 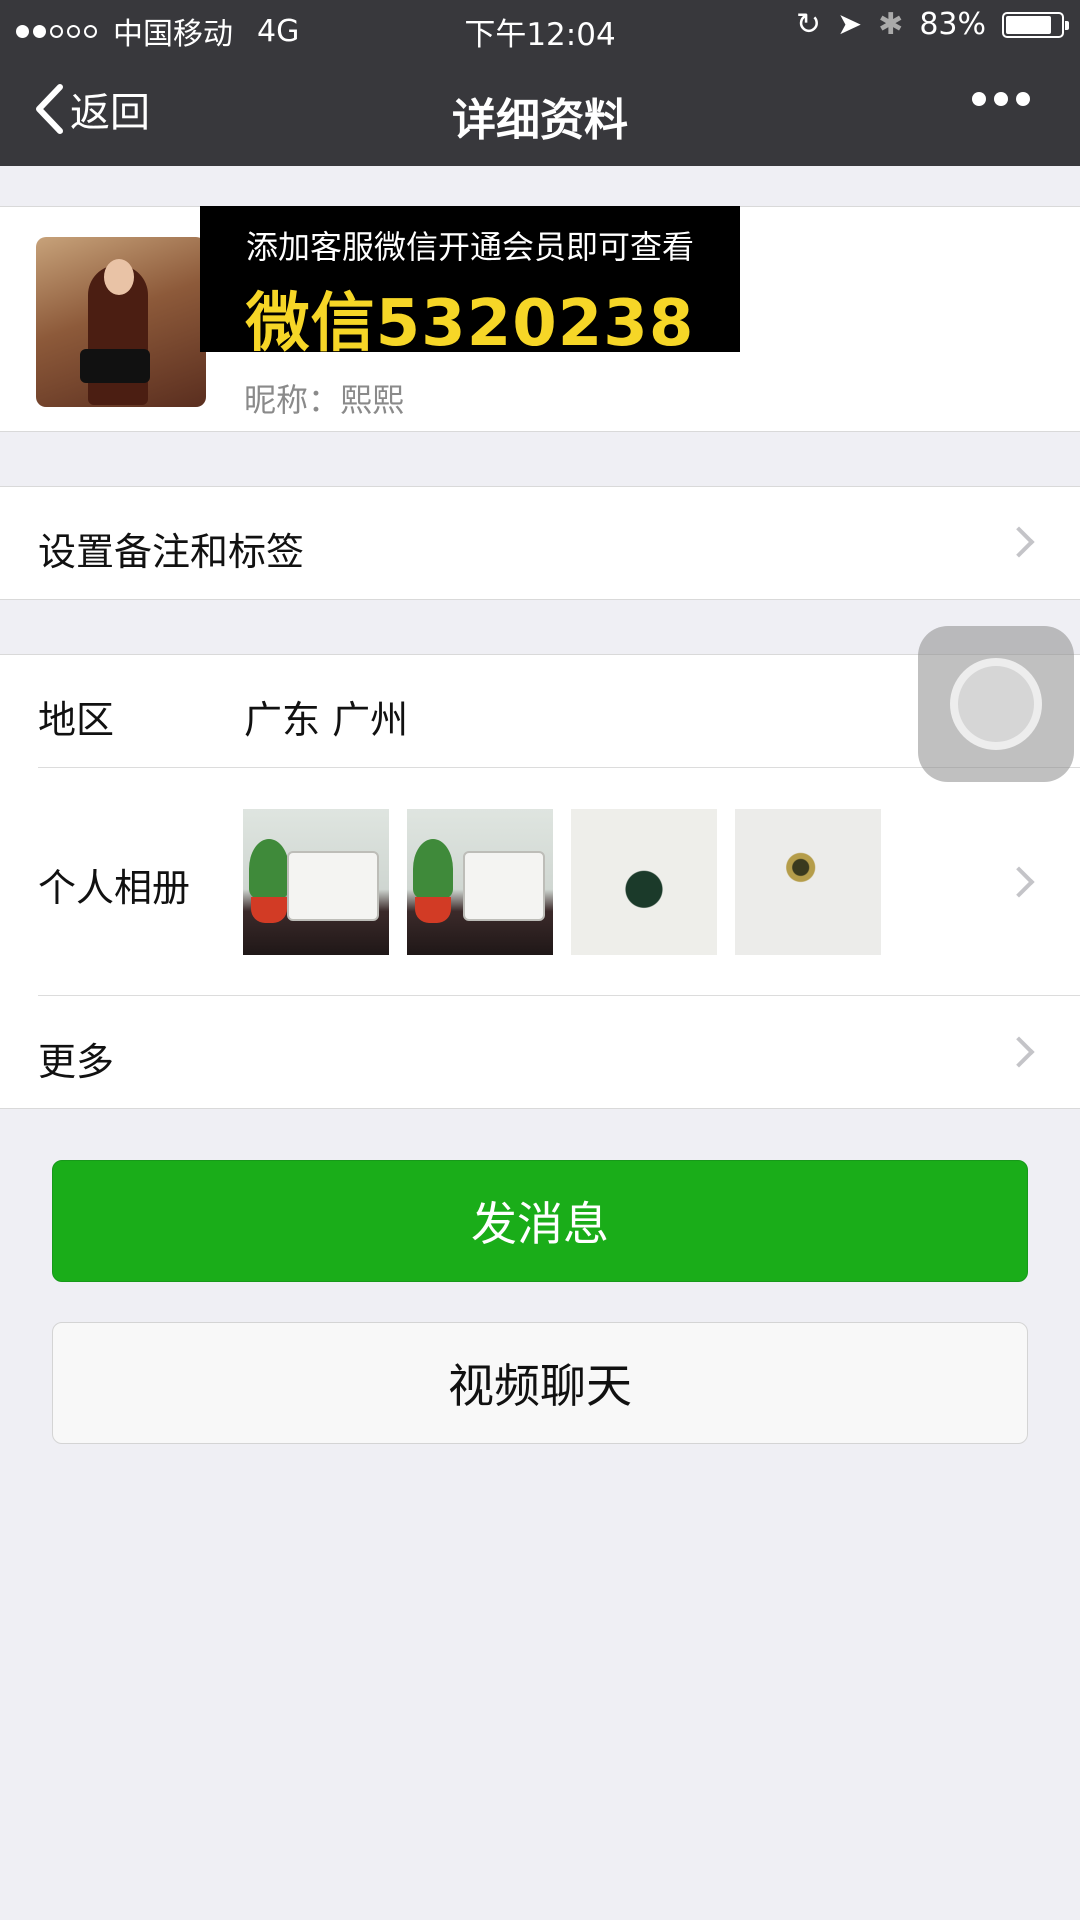 I want to click on video-chat-button: 视频聊天, so click(x=540, y=1383).